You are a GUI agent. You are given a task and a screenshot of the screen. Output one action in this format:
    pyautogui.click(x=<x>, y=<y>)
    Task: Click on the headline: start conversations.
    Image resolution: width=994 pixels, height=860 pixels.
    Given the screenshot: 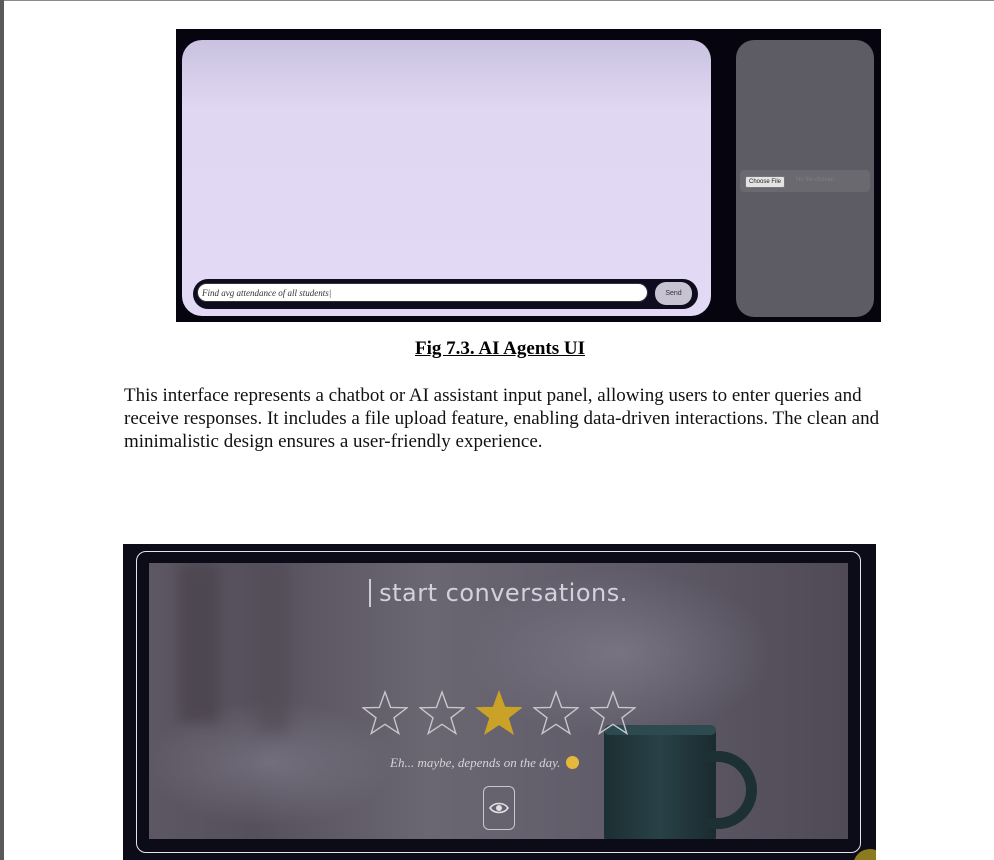 What is the action you would take?
    pyautogui.click(x=498, y=593)
    